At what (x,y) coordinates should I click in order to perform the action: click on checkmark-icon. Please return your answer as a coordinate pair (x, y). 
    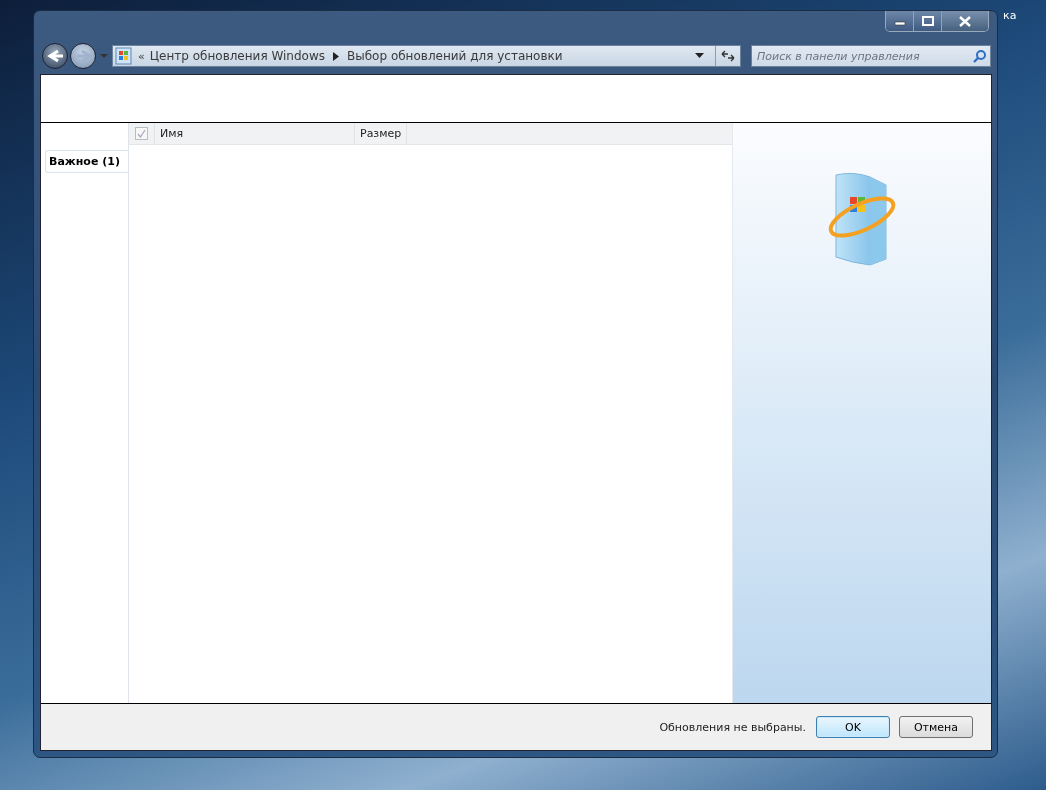
    Looking at the image, I should click on (141, 133).